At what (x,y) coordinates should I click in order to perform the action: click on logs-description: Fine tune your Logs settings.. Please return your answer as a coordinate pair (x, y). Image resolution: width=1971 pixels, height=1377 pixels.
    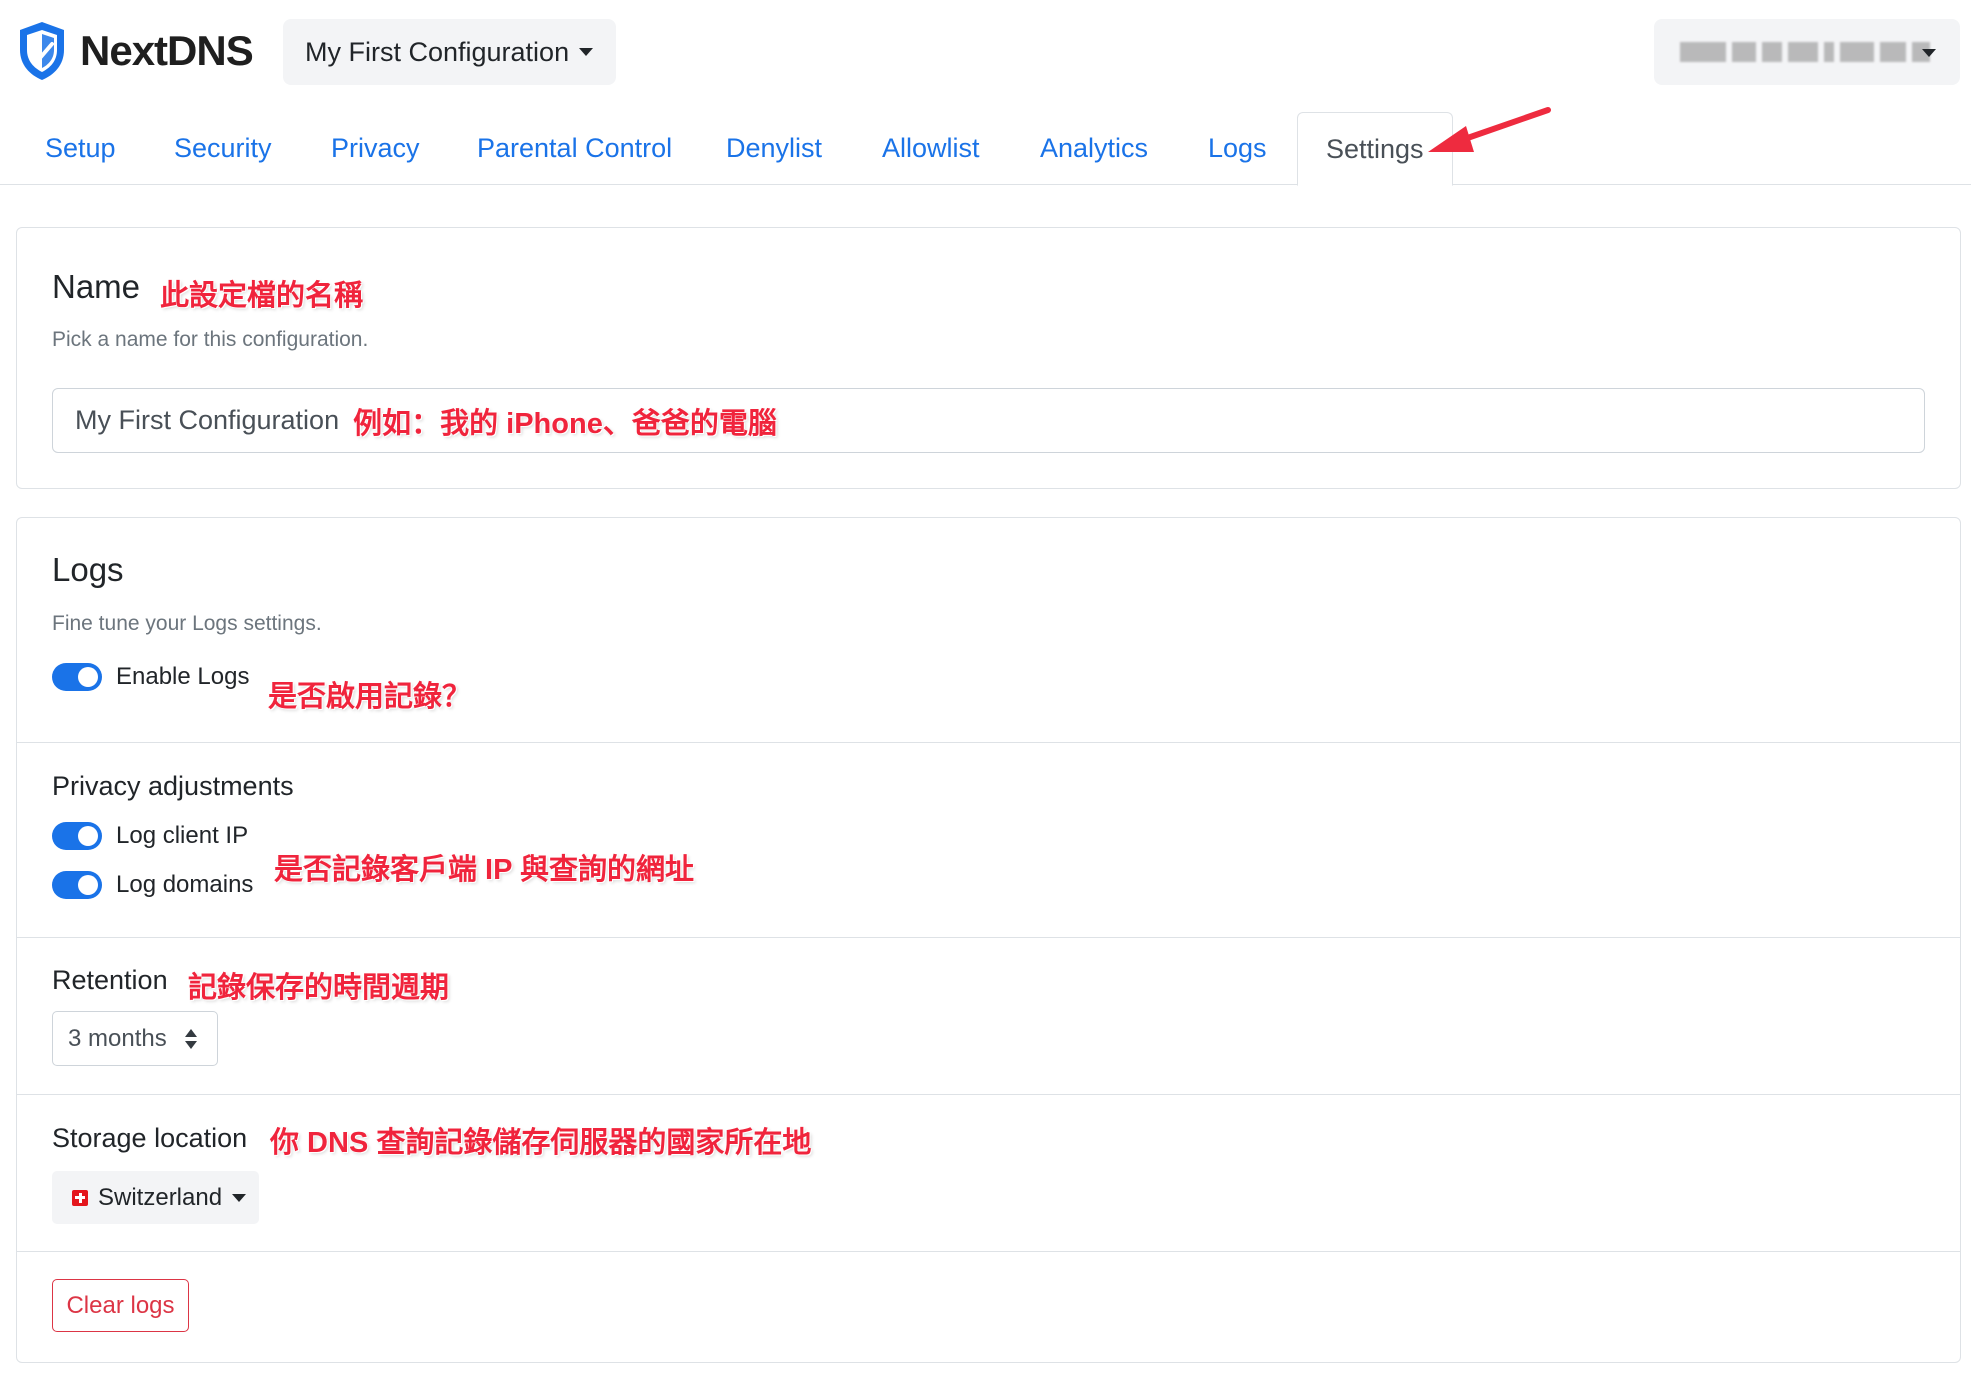
    Looking at the image, I should click on (187, 623).